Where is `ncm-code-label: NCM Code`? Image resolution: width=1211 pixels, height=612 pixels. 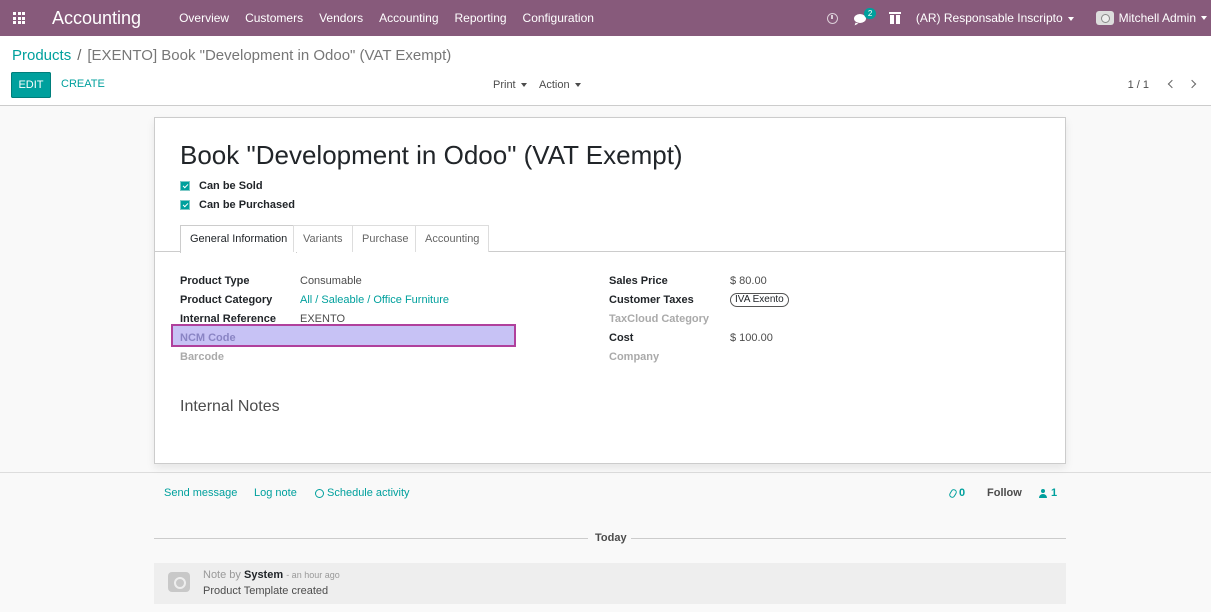
ncm-code-label: NCM Code is located at coordinates (208, 338).